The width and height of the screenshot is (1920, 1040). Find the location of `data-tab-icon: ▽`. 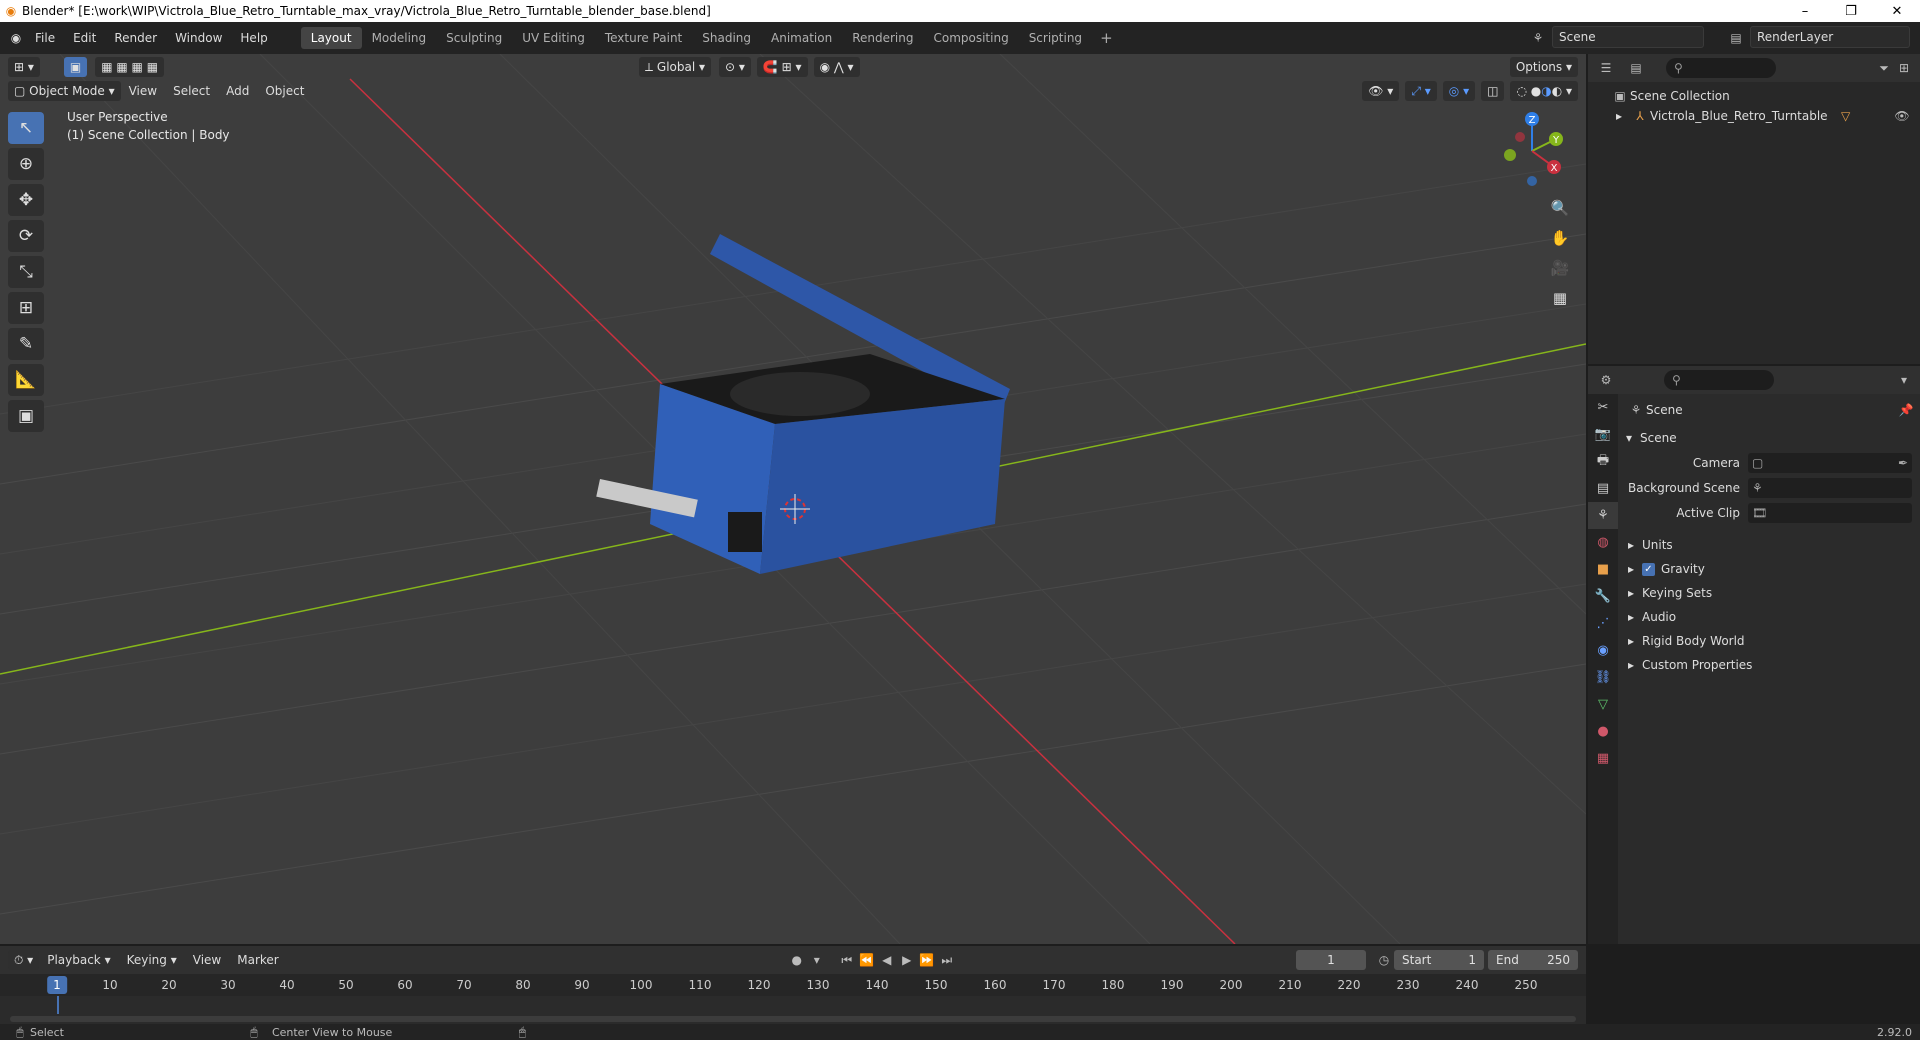

data-tab-icon: ▽ is located at coordinates (1603, 704).